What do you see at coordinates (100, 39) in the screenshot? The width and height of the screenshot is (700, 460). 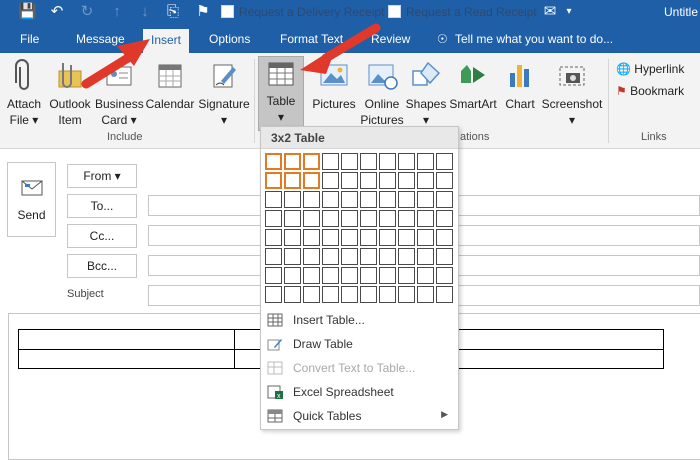 I see `tab-message: Message` at bounding box center [100, 39].